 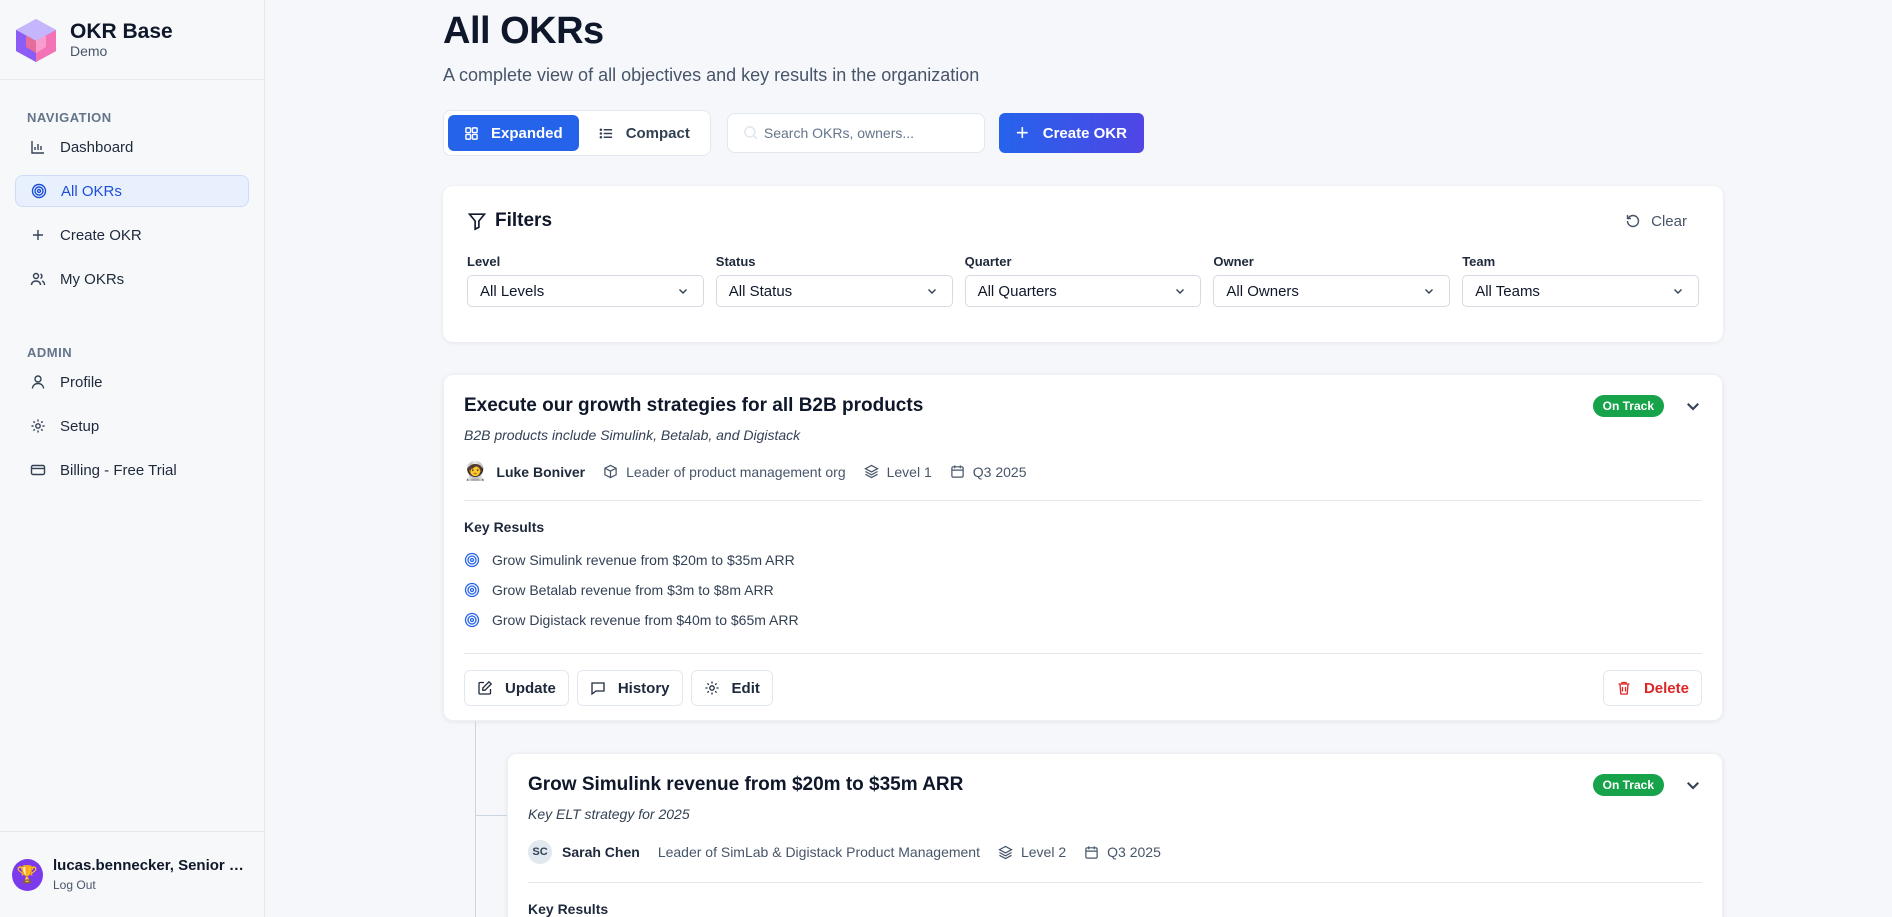 What do you see at coordinates (37, 147) in the screenshot?
I see `bar-chart-icon` at bounding box center [37, 147].